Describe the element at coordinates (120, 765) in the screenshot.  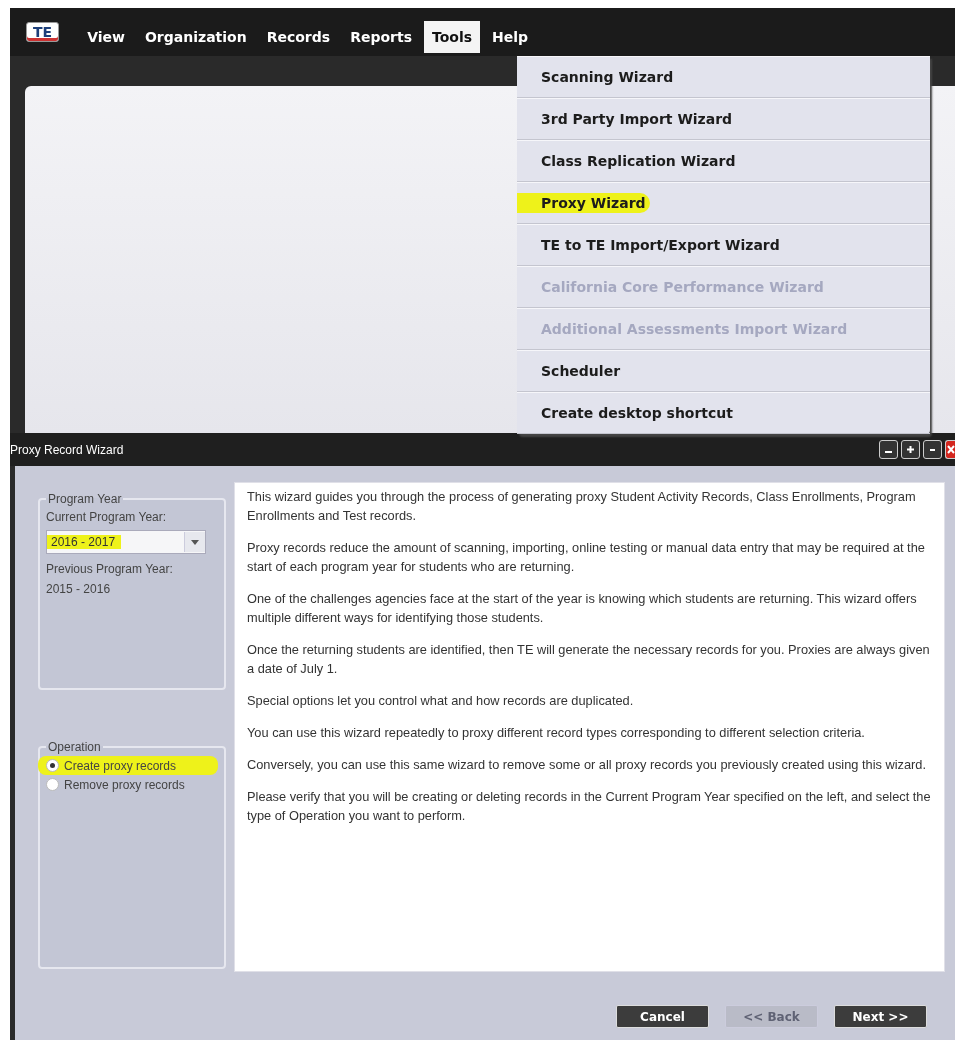
I see `radio-label: Create proxy records` at that location.